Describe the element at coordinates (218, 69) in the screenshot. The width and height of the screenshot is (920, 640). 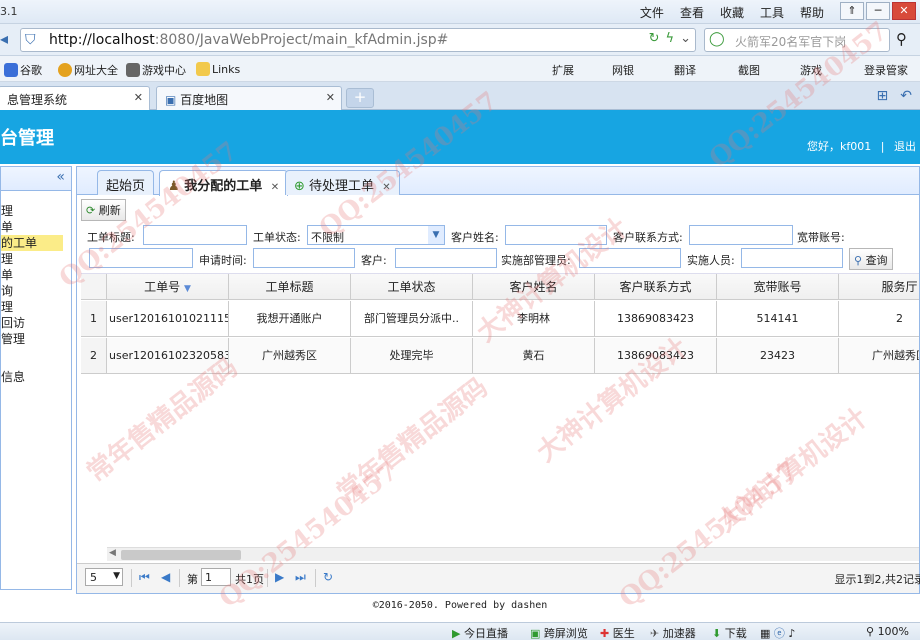
I see `favorite-item-links: Links` at that location.